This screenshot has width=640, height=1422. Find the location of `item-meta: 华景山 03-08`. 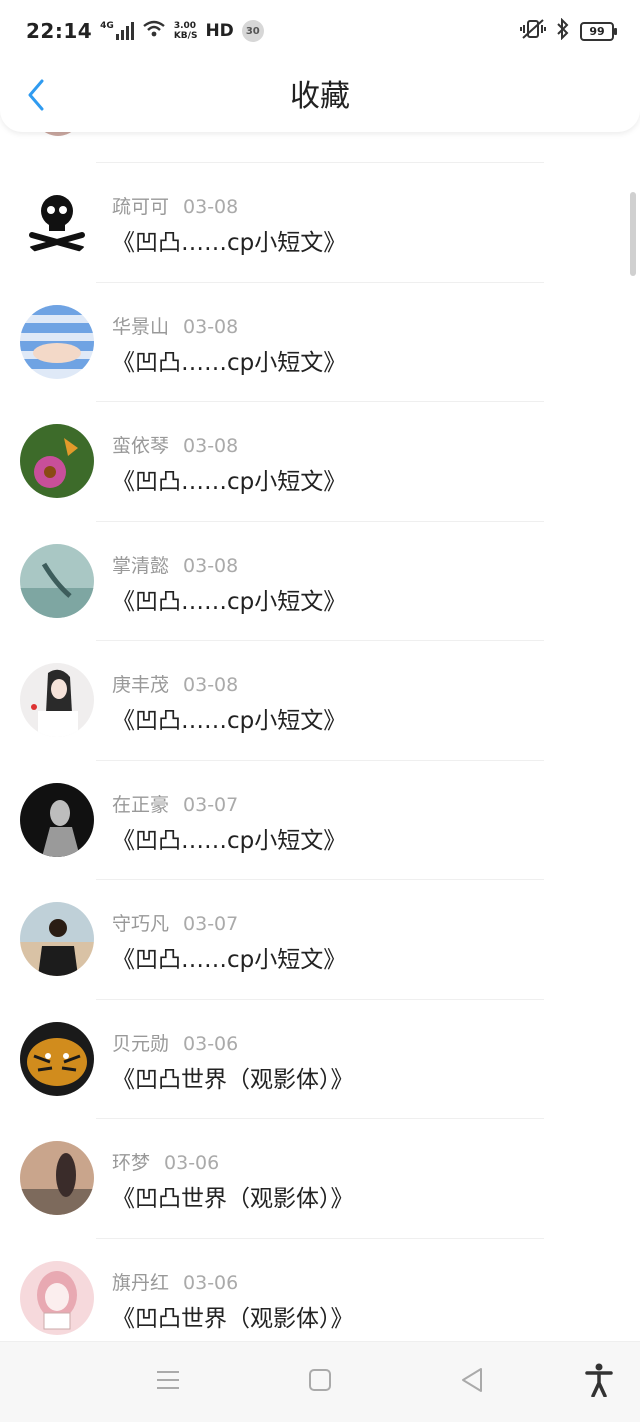

item-meta: 华景山 03-08 is located at coordinates (175, 325).